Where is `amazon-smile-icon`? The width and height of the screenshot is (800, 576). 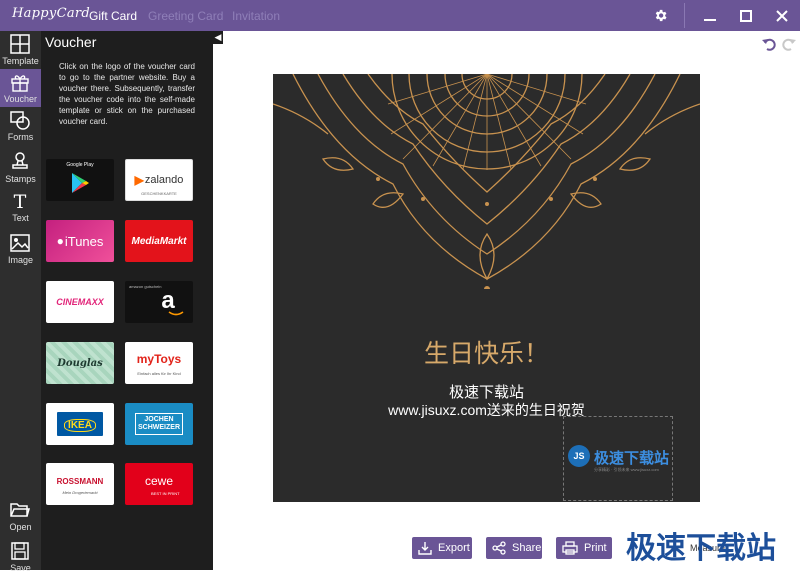 amazon-smile-icon is located at coordinates (176, 313).